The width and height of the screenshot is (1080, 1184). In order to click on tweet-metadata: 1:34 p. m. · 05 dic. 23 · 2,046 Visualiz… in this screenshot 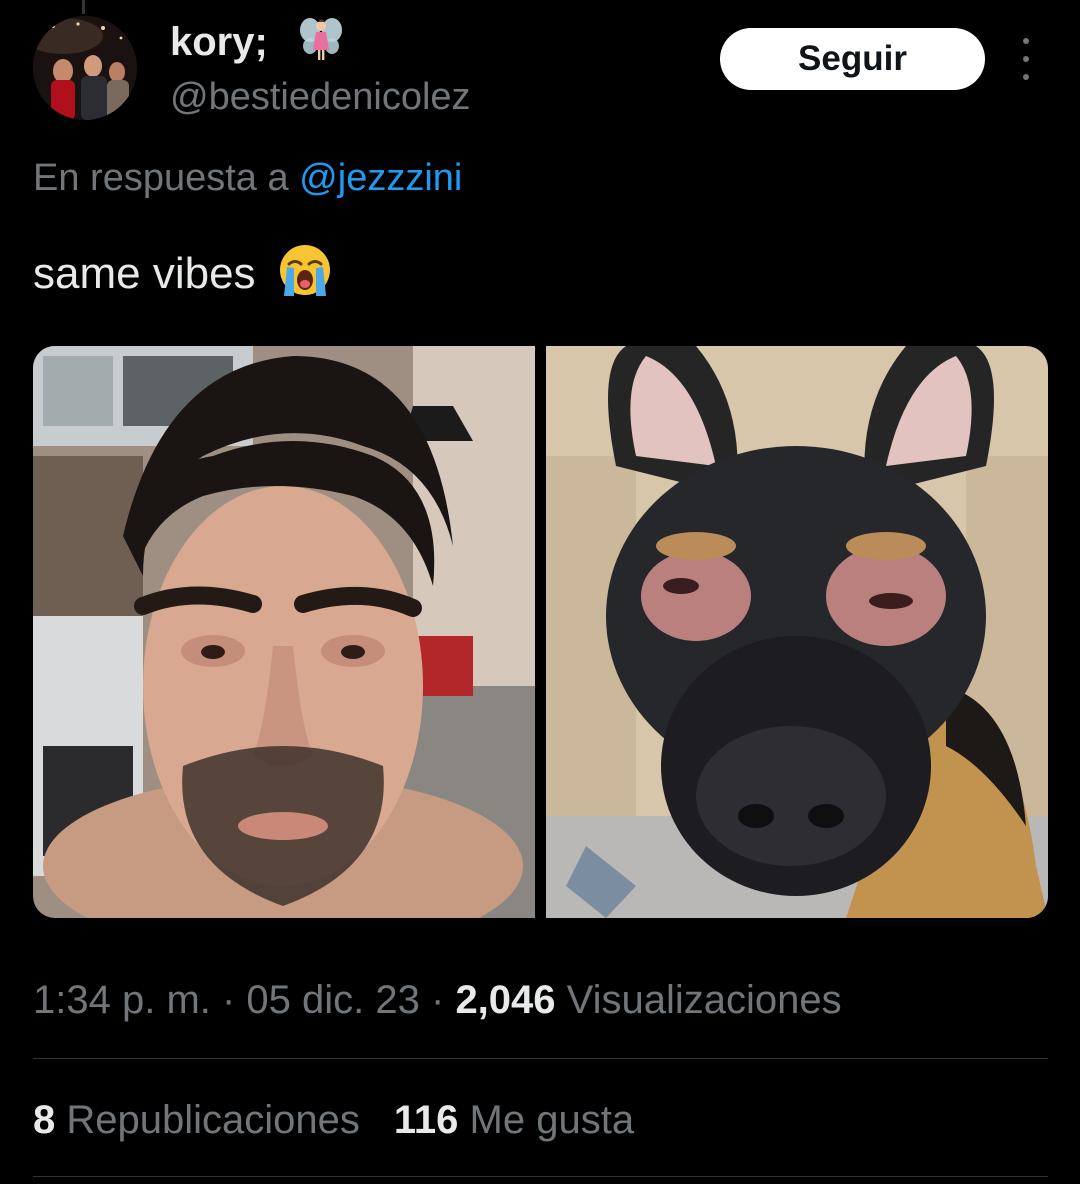, I will do `click(437, 1000)`.